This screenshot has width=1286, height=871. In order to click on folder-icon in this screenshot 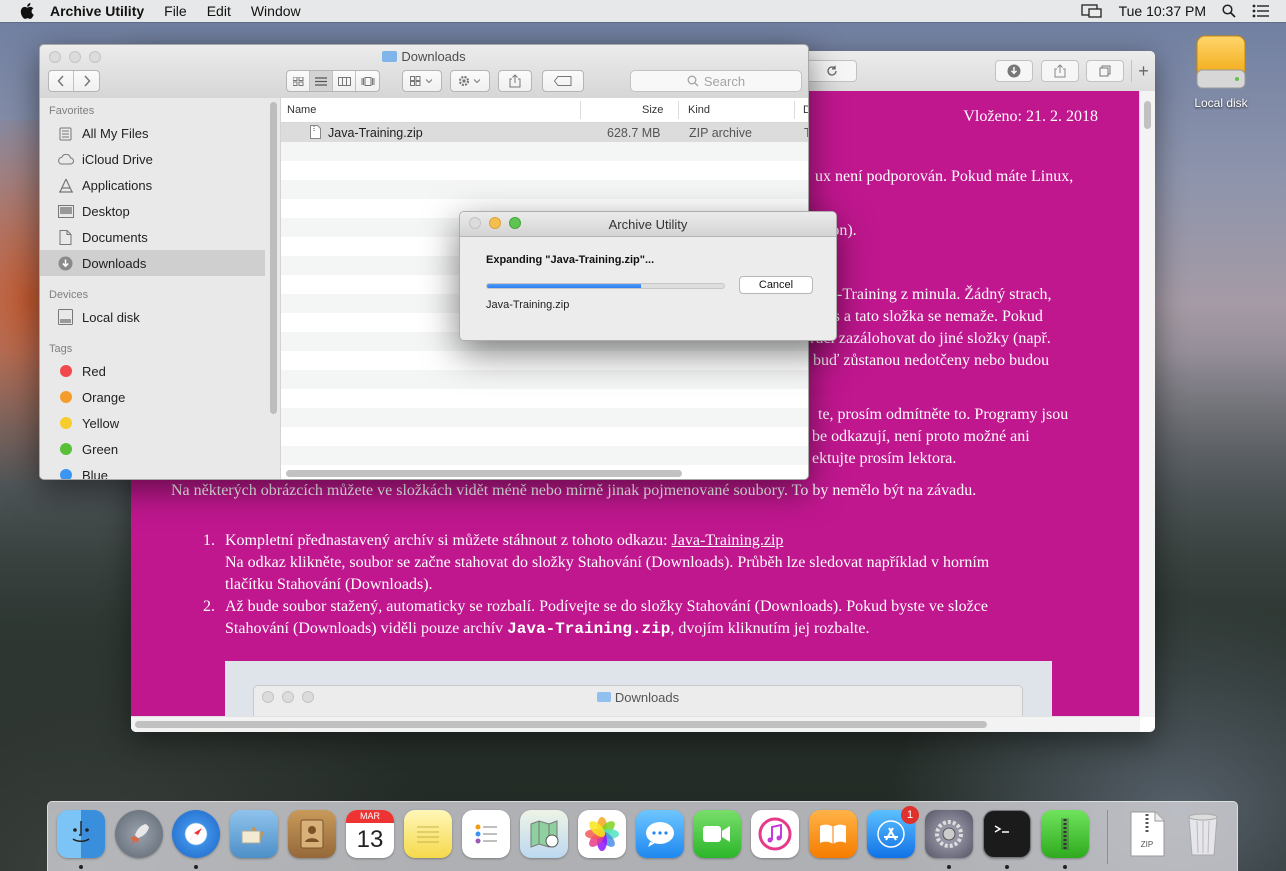, I will do `click(603, 697)`.